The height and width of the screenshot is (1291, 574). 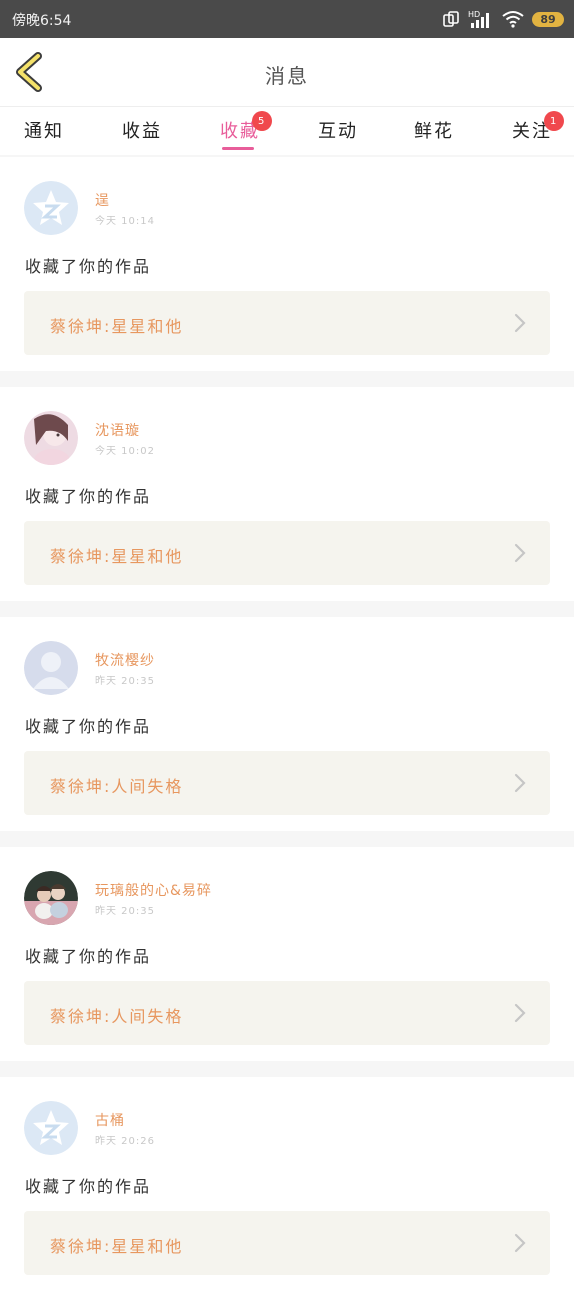 I want to click on app-header: 消息, so click(x=287, y=72).